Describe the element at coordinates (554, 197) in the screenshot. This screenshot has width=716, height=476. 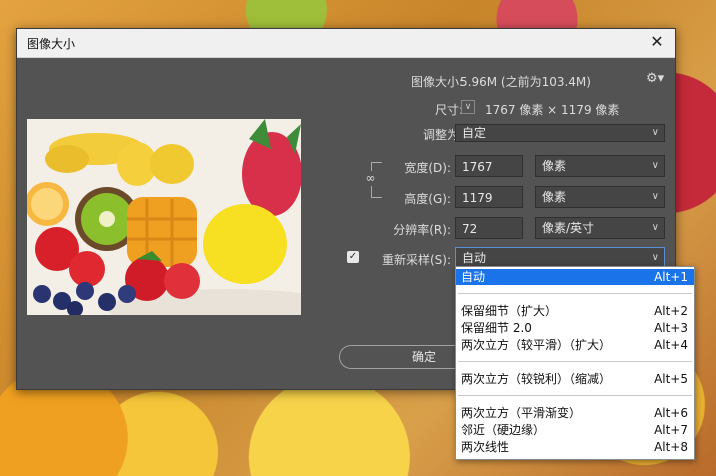
I see `height-unit-value: 像素` at that location.